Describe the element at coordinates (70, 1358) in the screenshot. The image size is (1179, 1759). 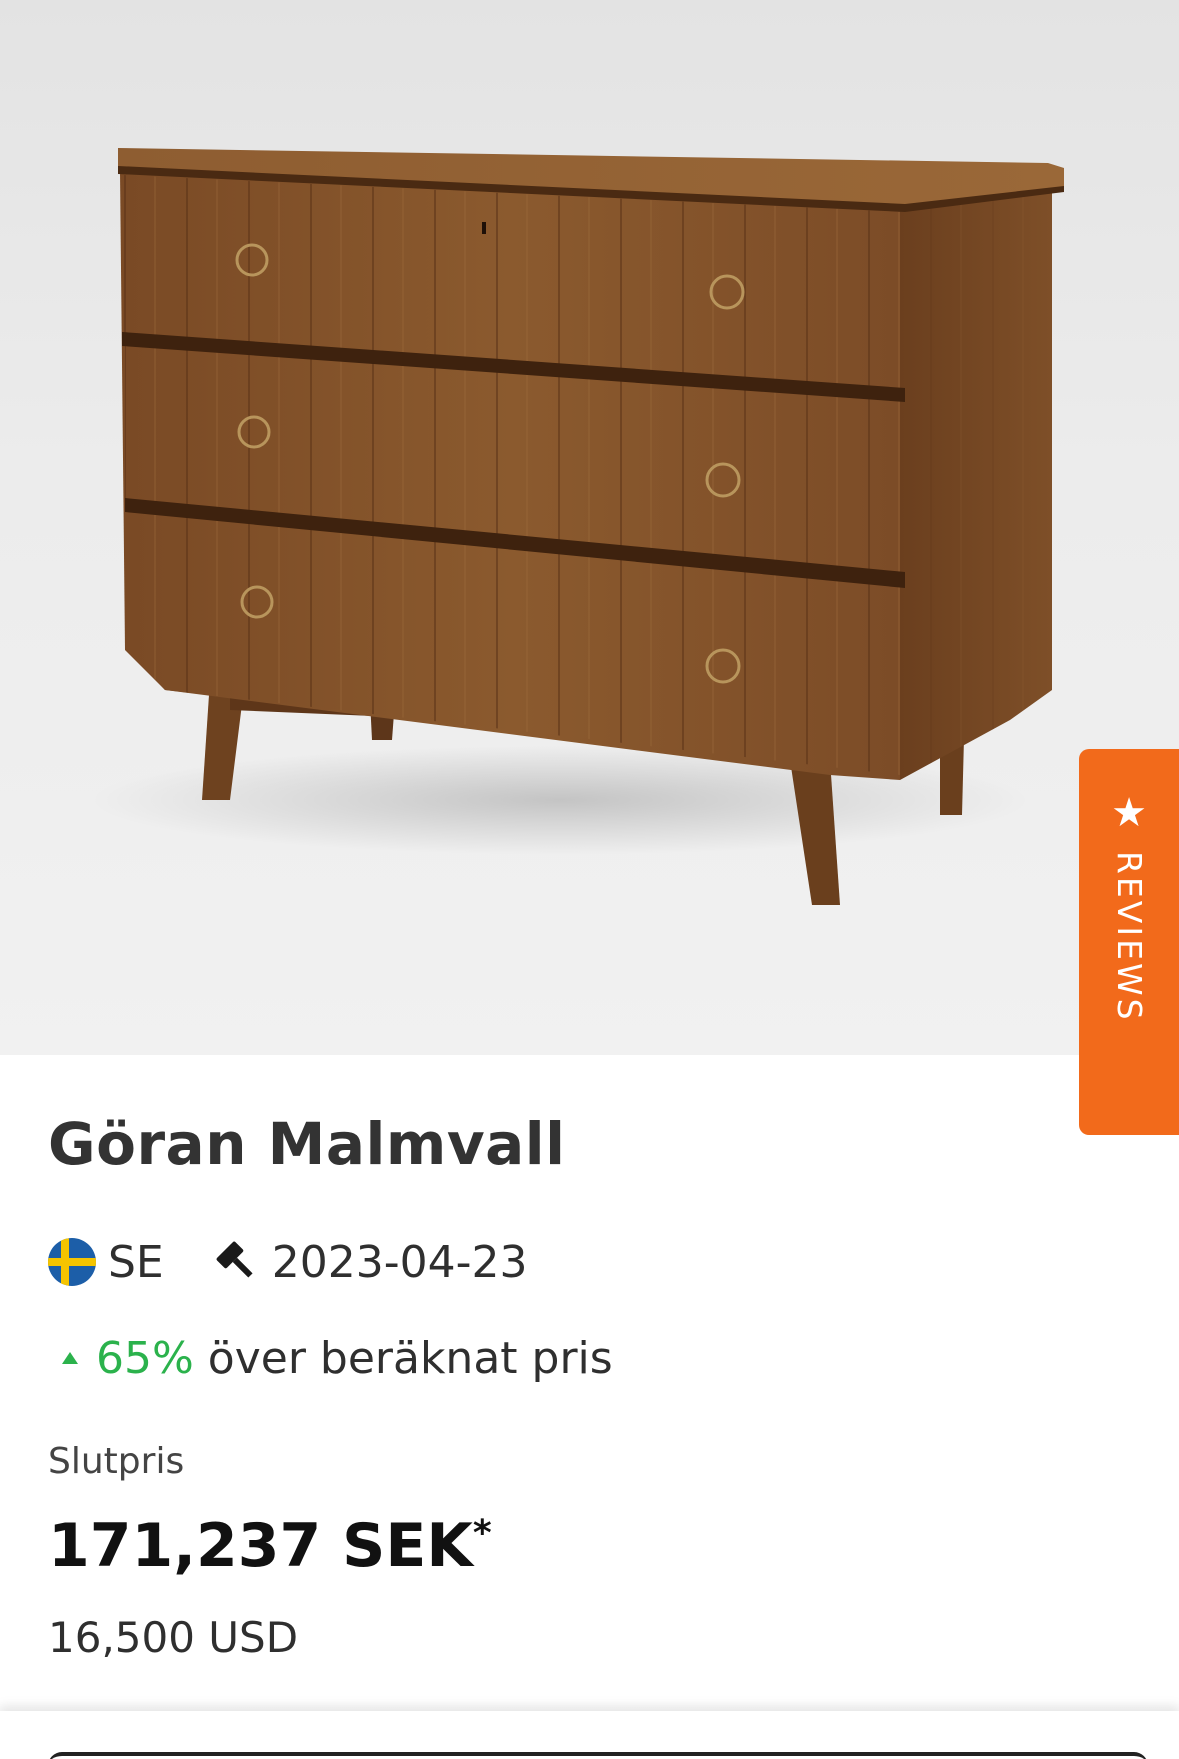
I see `triangle-up-icon` at that location.